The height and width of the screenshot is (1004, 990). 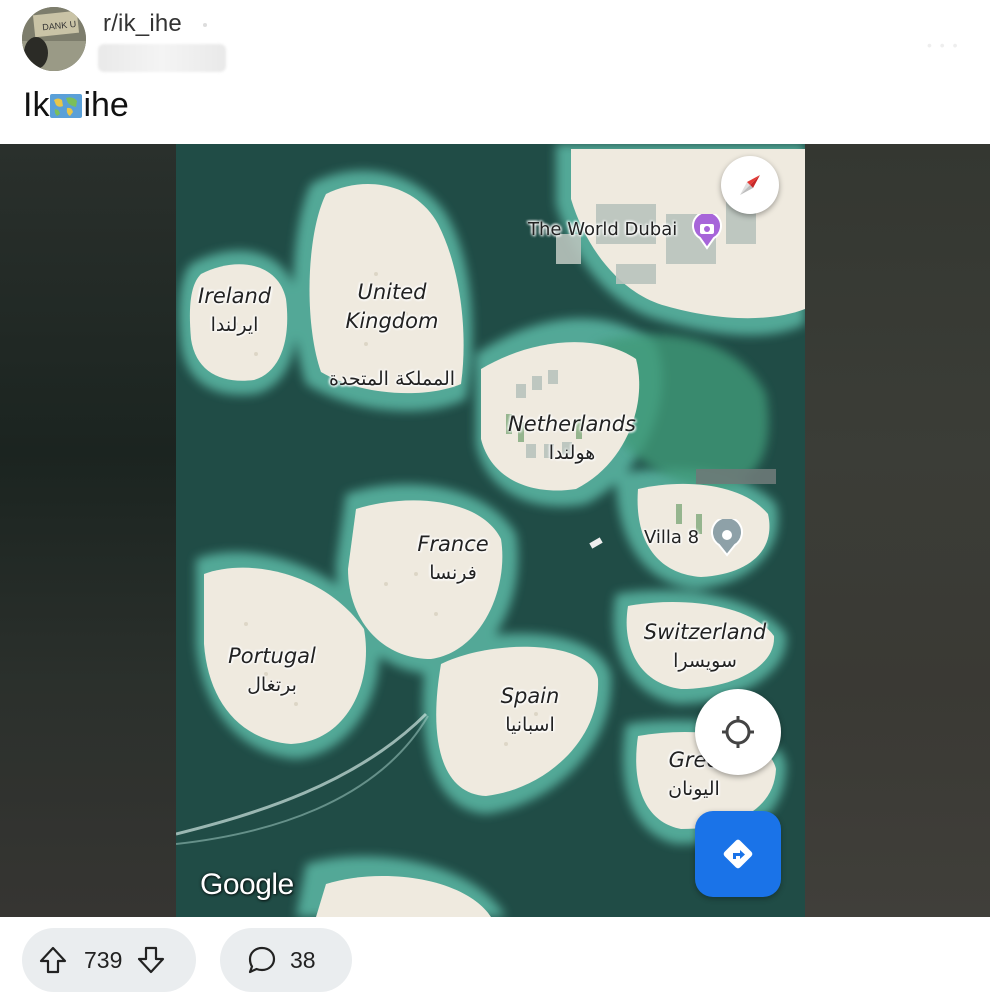 What do you see at coordinates (53, 960) in the screenshot?
I see `upvote-icon` at bounding box center [53, 960].